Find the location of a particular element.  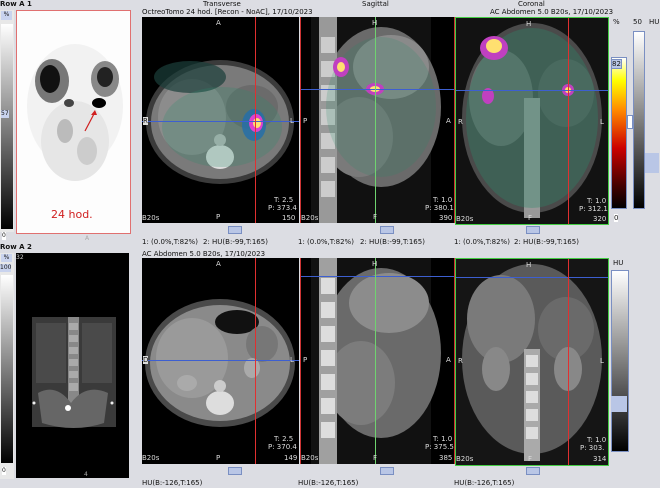

ct-transverse-slice-slider is located at coordinates (235, 471).